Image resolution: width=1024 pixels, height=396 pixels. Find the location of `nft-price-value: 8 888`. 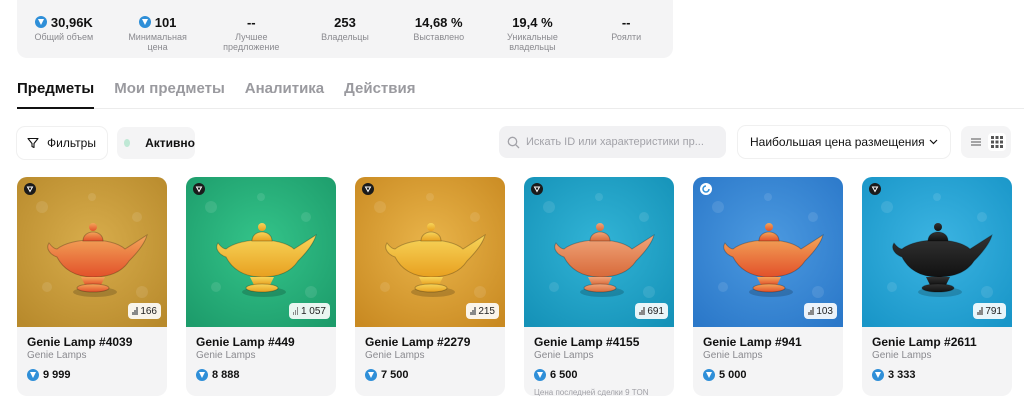

nft-price-value: 8 888 is located at coordinates (226, 375).